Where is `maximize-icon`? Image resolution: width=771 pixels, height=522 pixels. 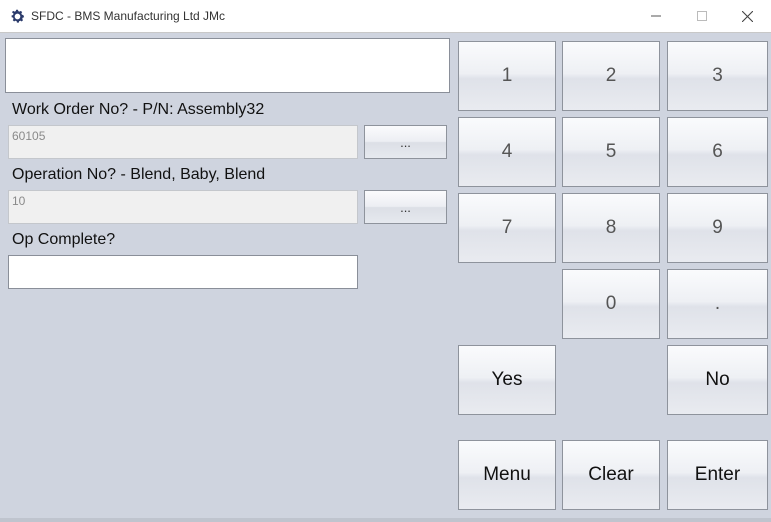
maximize-icon is located at coordinates (702, 16).